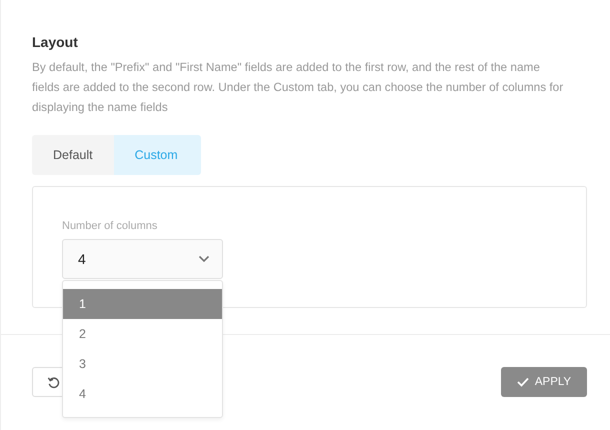 The height and width of the screenshot is (430, 610). Describe the element at coordinates (110, 226) in the screenshot. I see `field-label: Number of columns` at that location.